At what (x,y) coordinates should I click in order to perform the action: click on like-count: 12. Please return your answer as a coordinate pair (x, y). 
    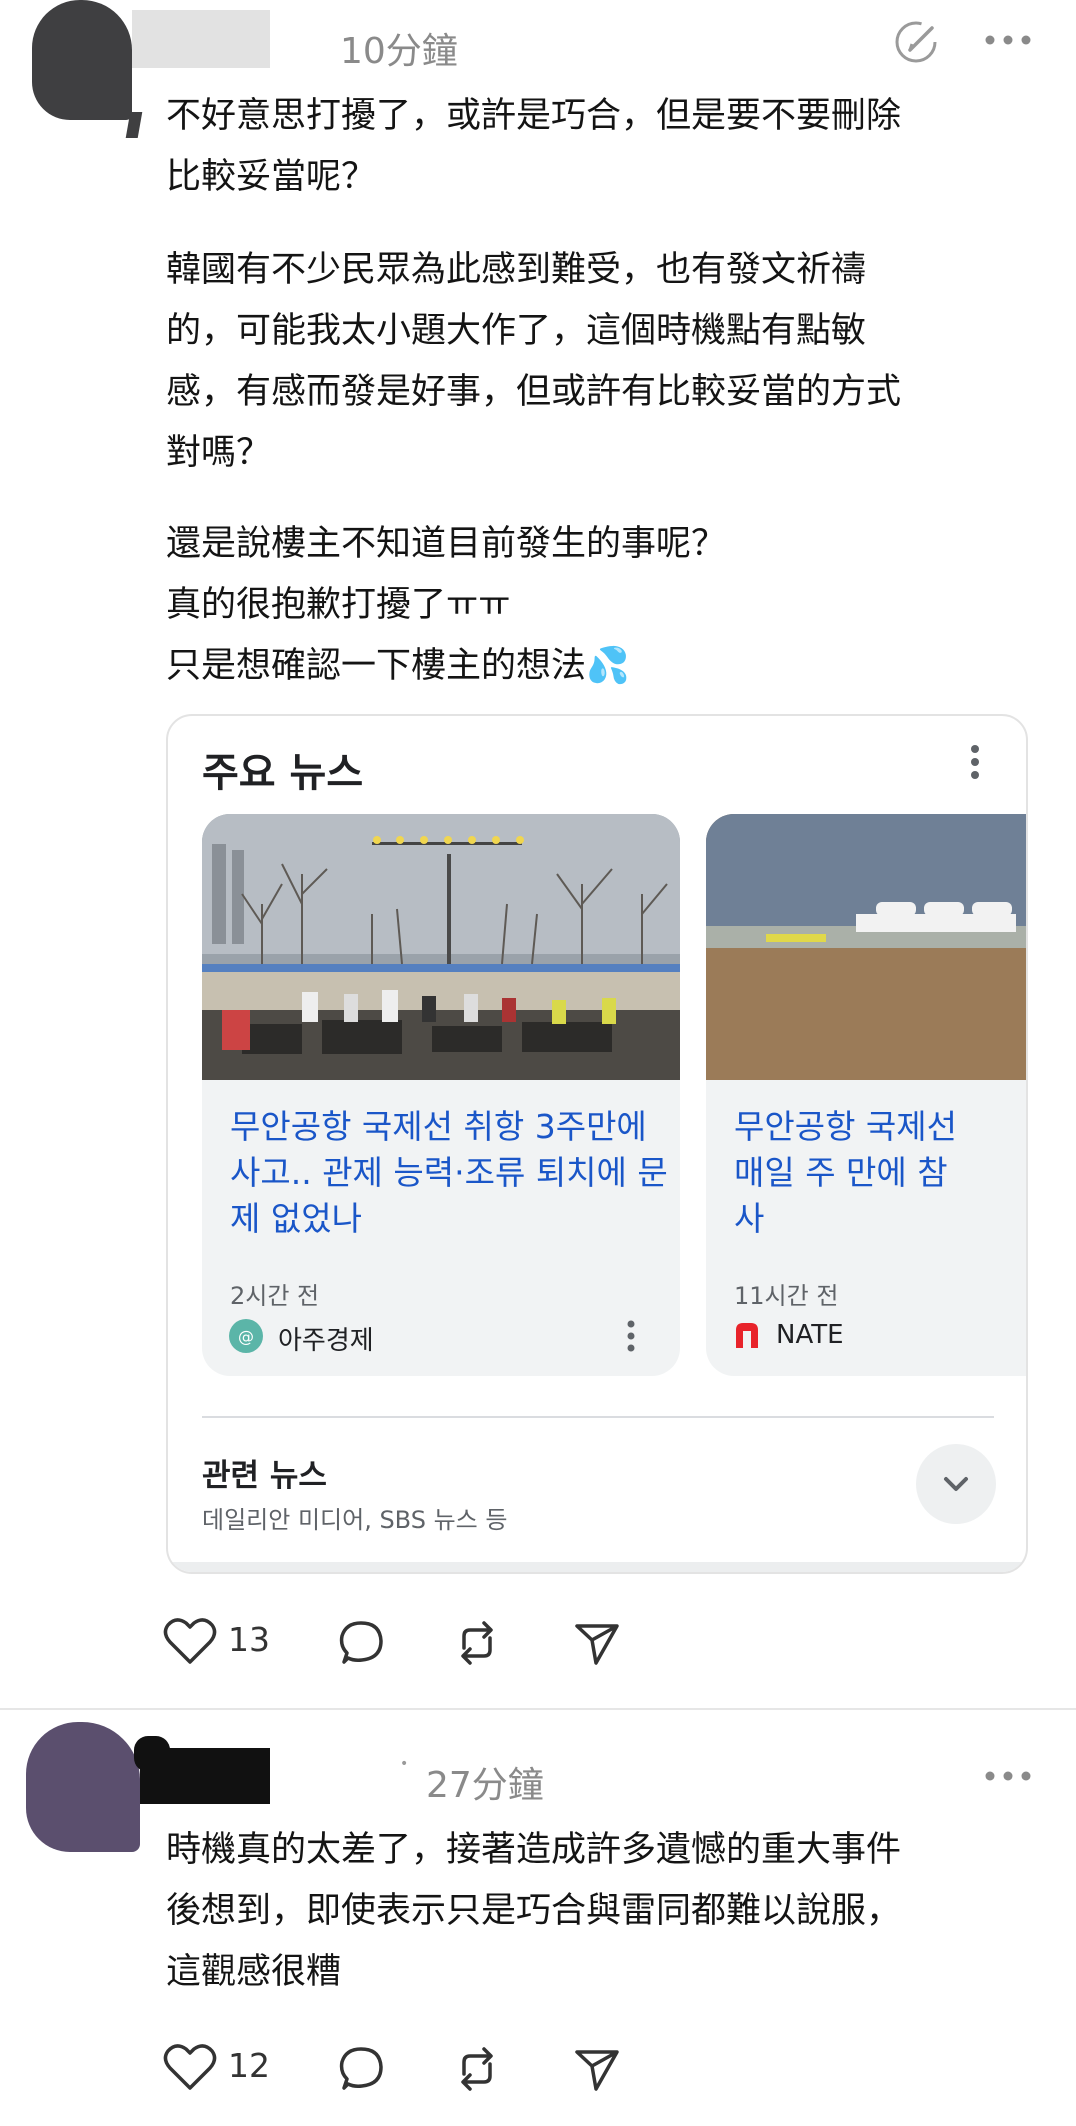
    Looking at the image, I should click on (249, 2065).